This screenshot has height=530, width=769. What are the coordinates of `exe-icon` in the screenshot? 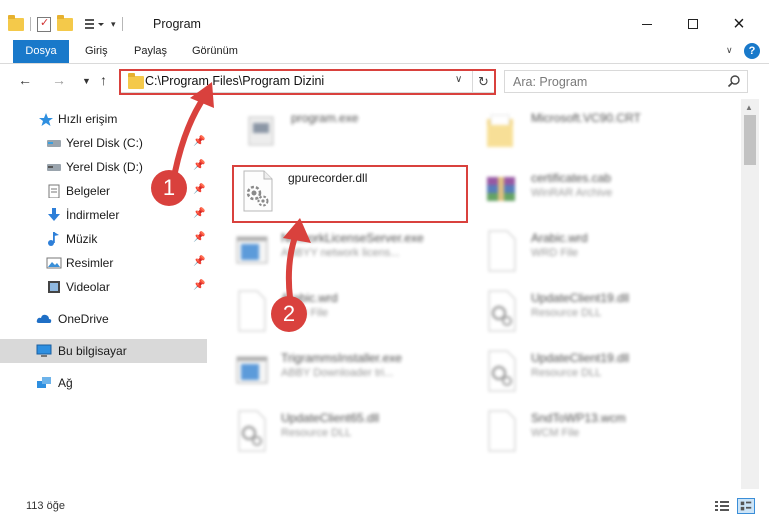 It's located at (261, 131).